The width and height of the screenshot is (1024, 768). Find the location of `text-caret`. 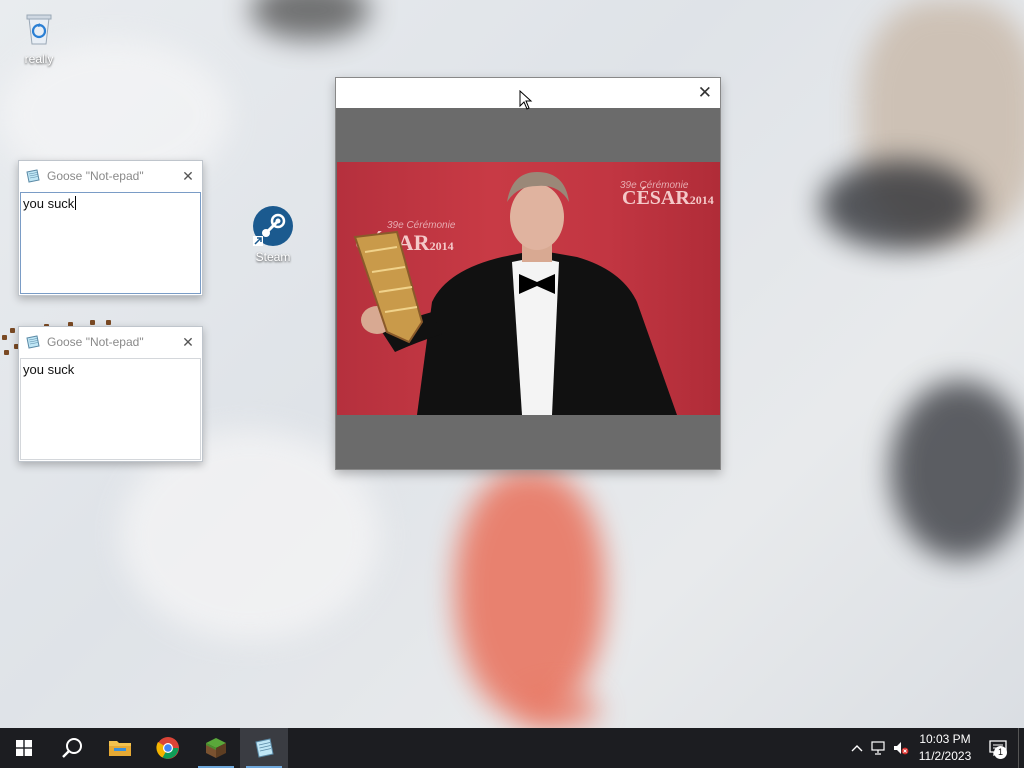

text-caret is located at coordinates (76, 203).